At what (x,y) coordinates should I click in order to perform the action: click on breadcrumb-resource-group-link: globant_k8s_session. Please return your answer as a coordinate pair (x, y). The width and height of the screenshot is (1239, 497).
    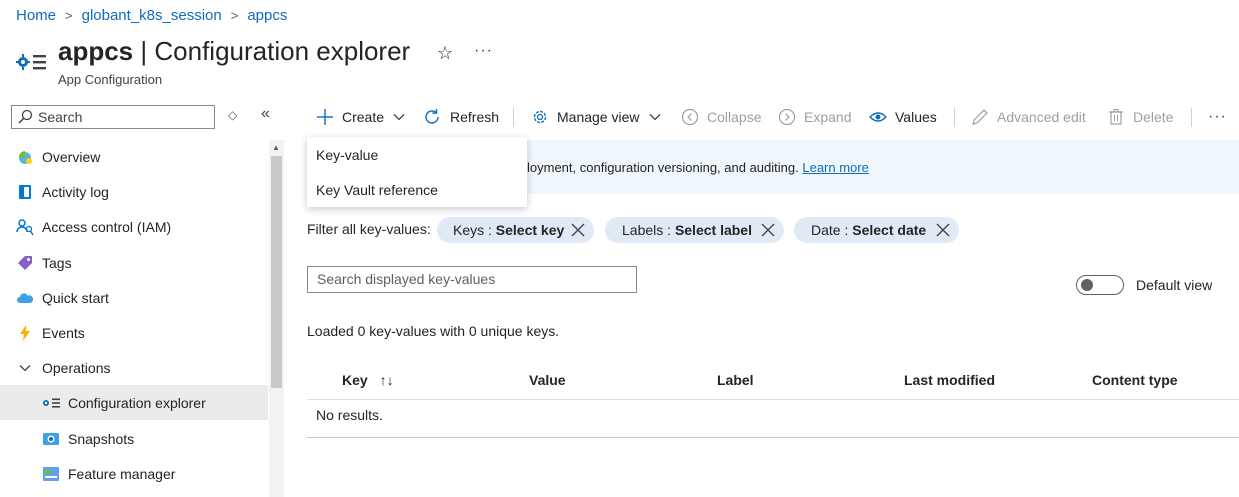
    Looking at the image, I should click on (152, 15).